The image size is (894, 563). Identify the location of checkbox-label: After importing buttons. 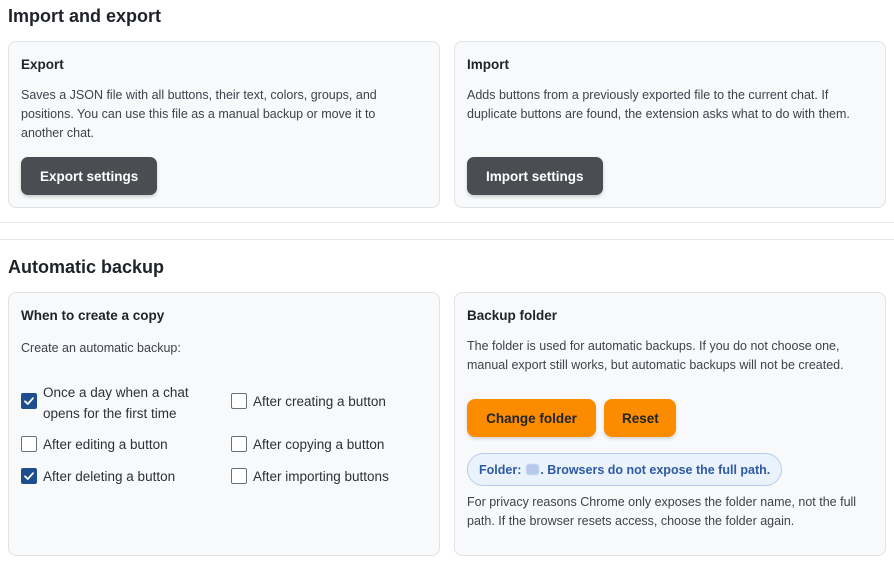
(321, 476).